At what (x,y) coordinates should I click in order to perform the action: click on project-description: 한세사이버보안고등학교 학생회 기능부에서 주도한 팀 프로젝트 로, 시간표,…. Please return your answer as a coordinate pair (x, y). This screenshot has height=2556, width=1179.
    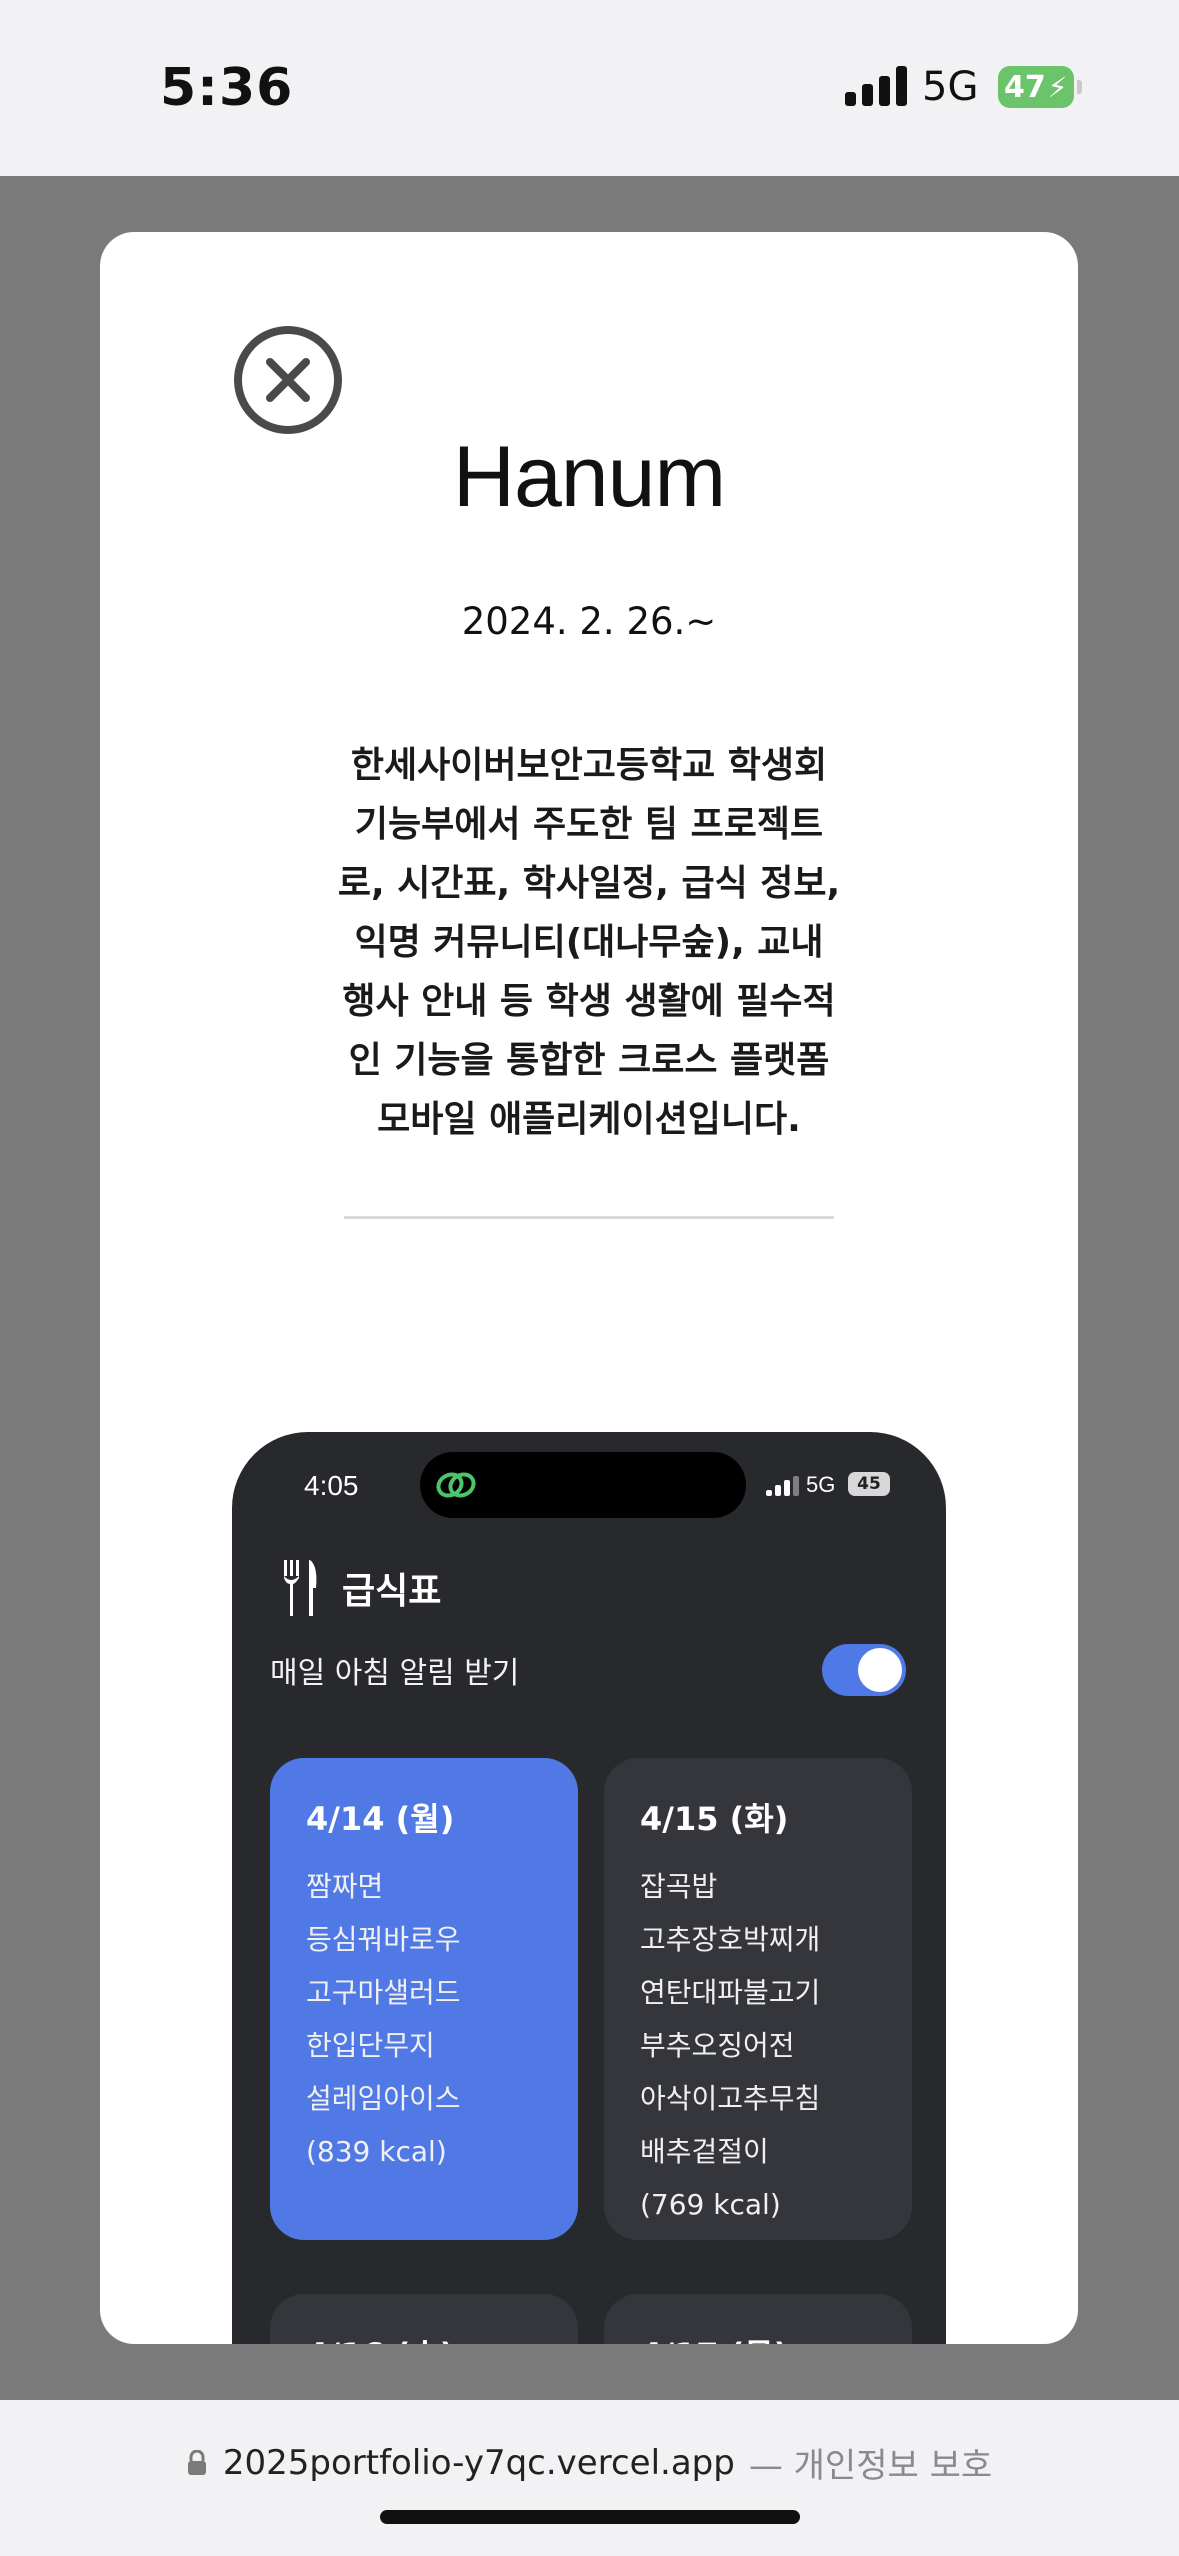
    Looking at the image, I should click on (589, 942).